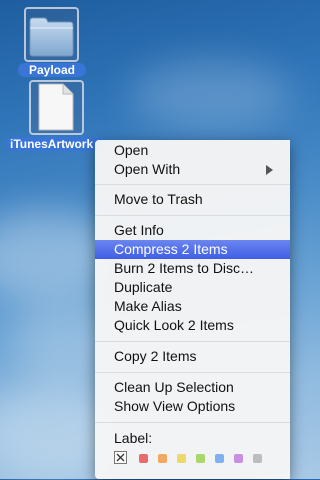 This screenshot has height=480, width=320. What do you see at coordinates (192, 169) in the screenshot?
I see `menu-item-open-with: Open With` at bounding box center [192, 169].